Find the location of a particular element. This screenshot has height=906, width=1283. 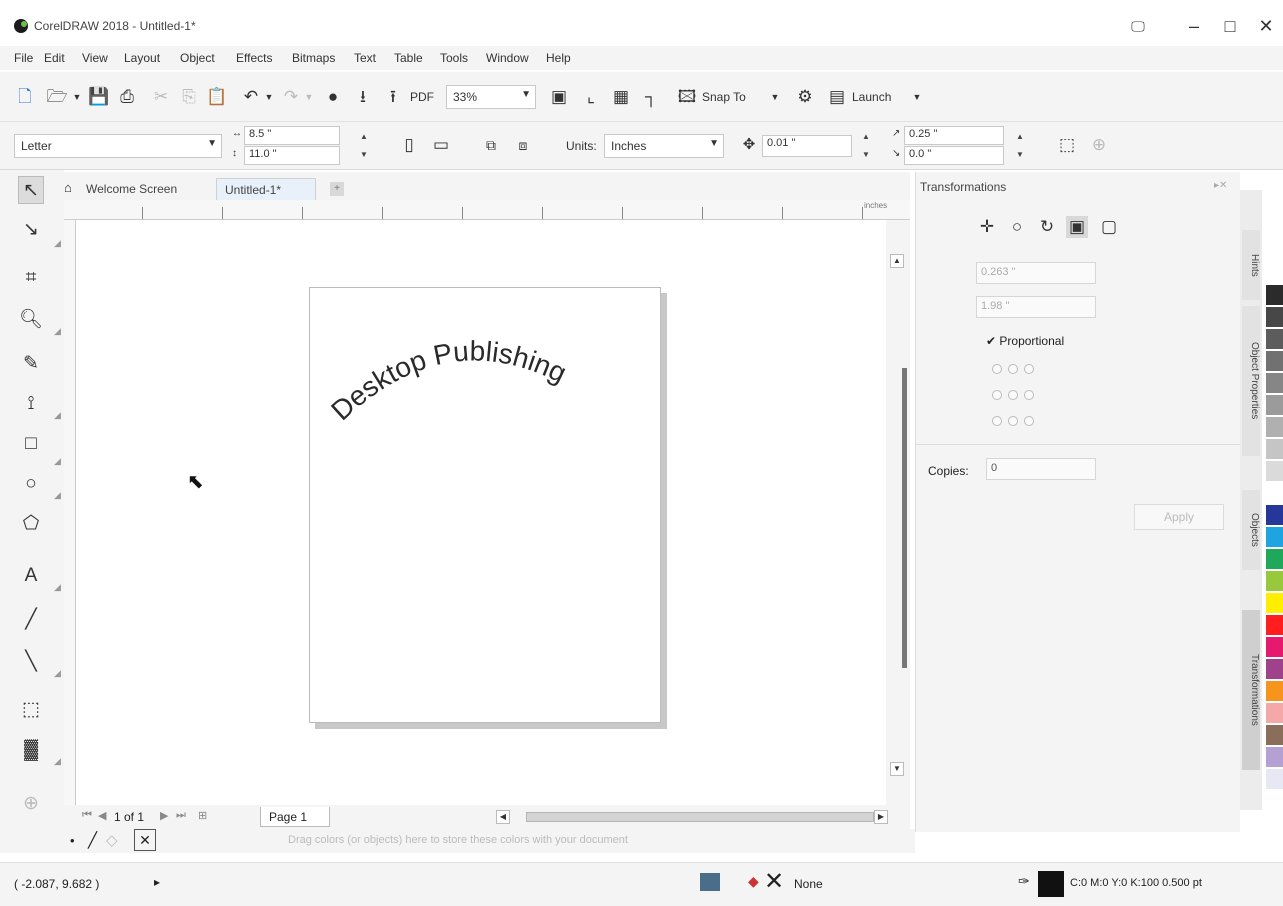

menu-tools: Tools is located at coordinates (454, 58).